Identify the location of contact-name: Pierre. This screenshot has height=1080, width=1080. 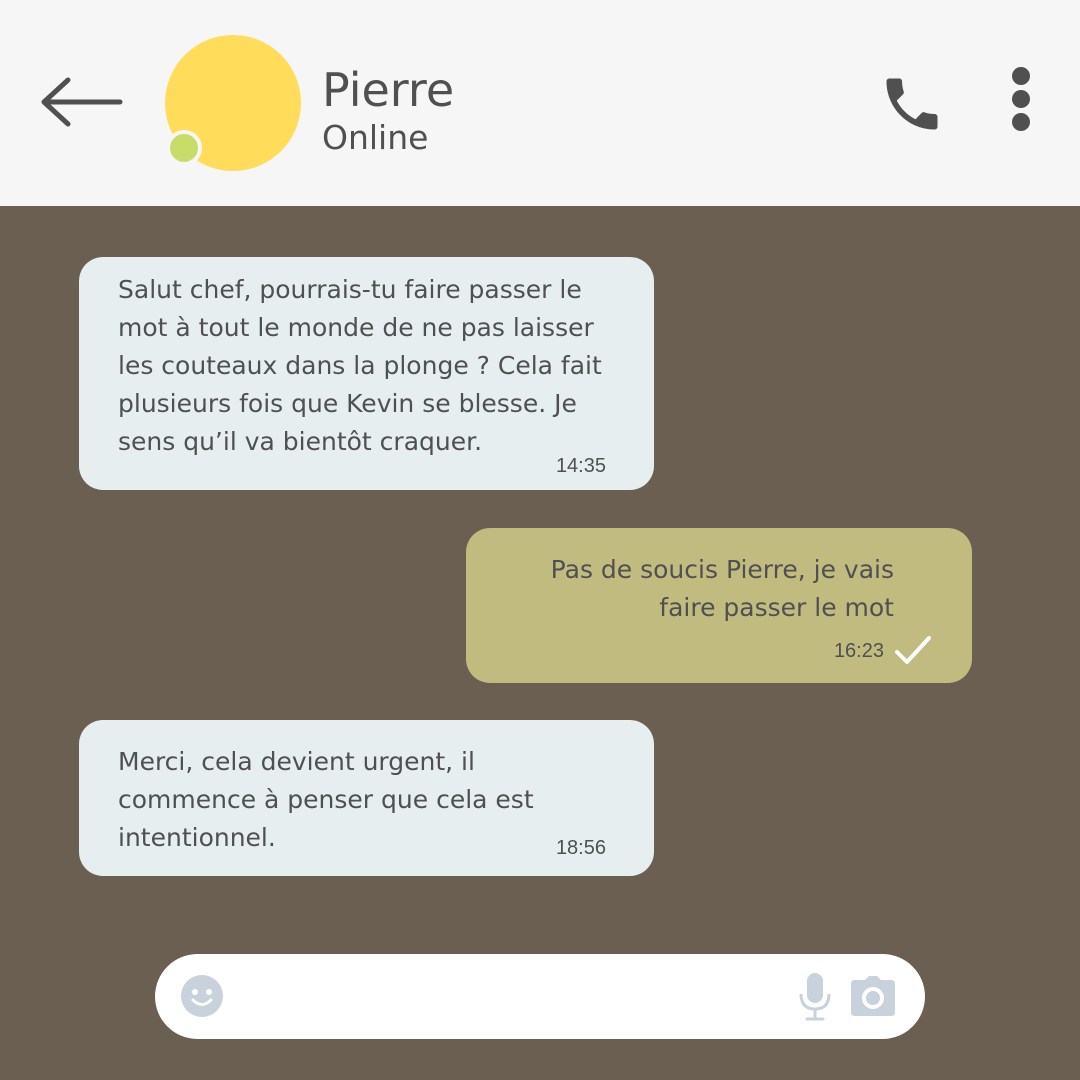
(388, 90).